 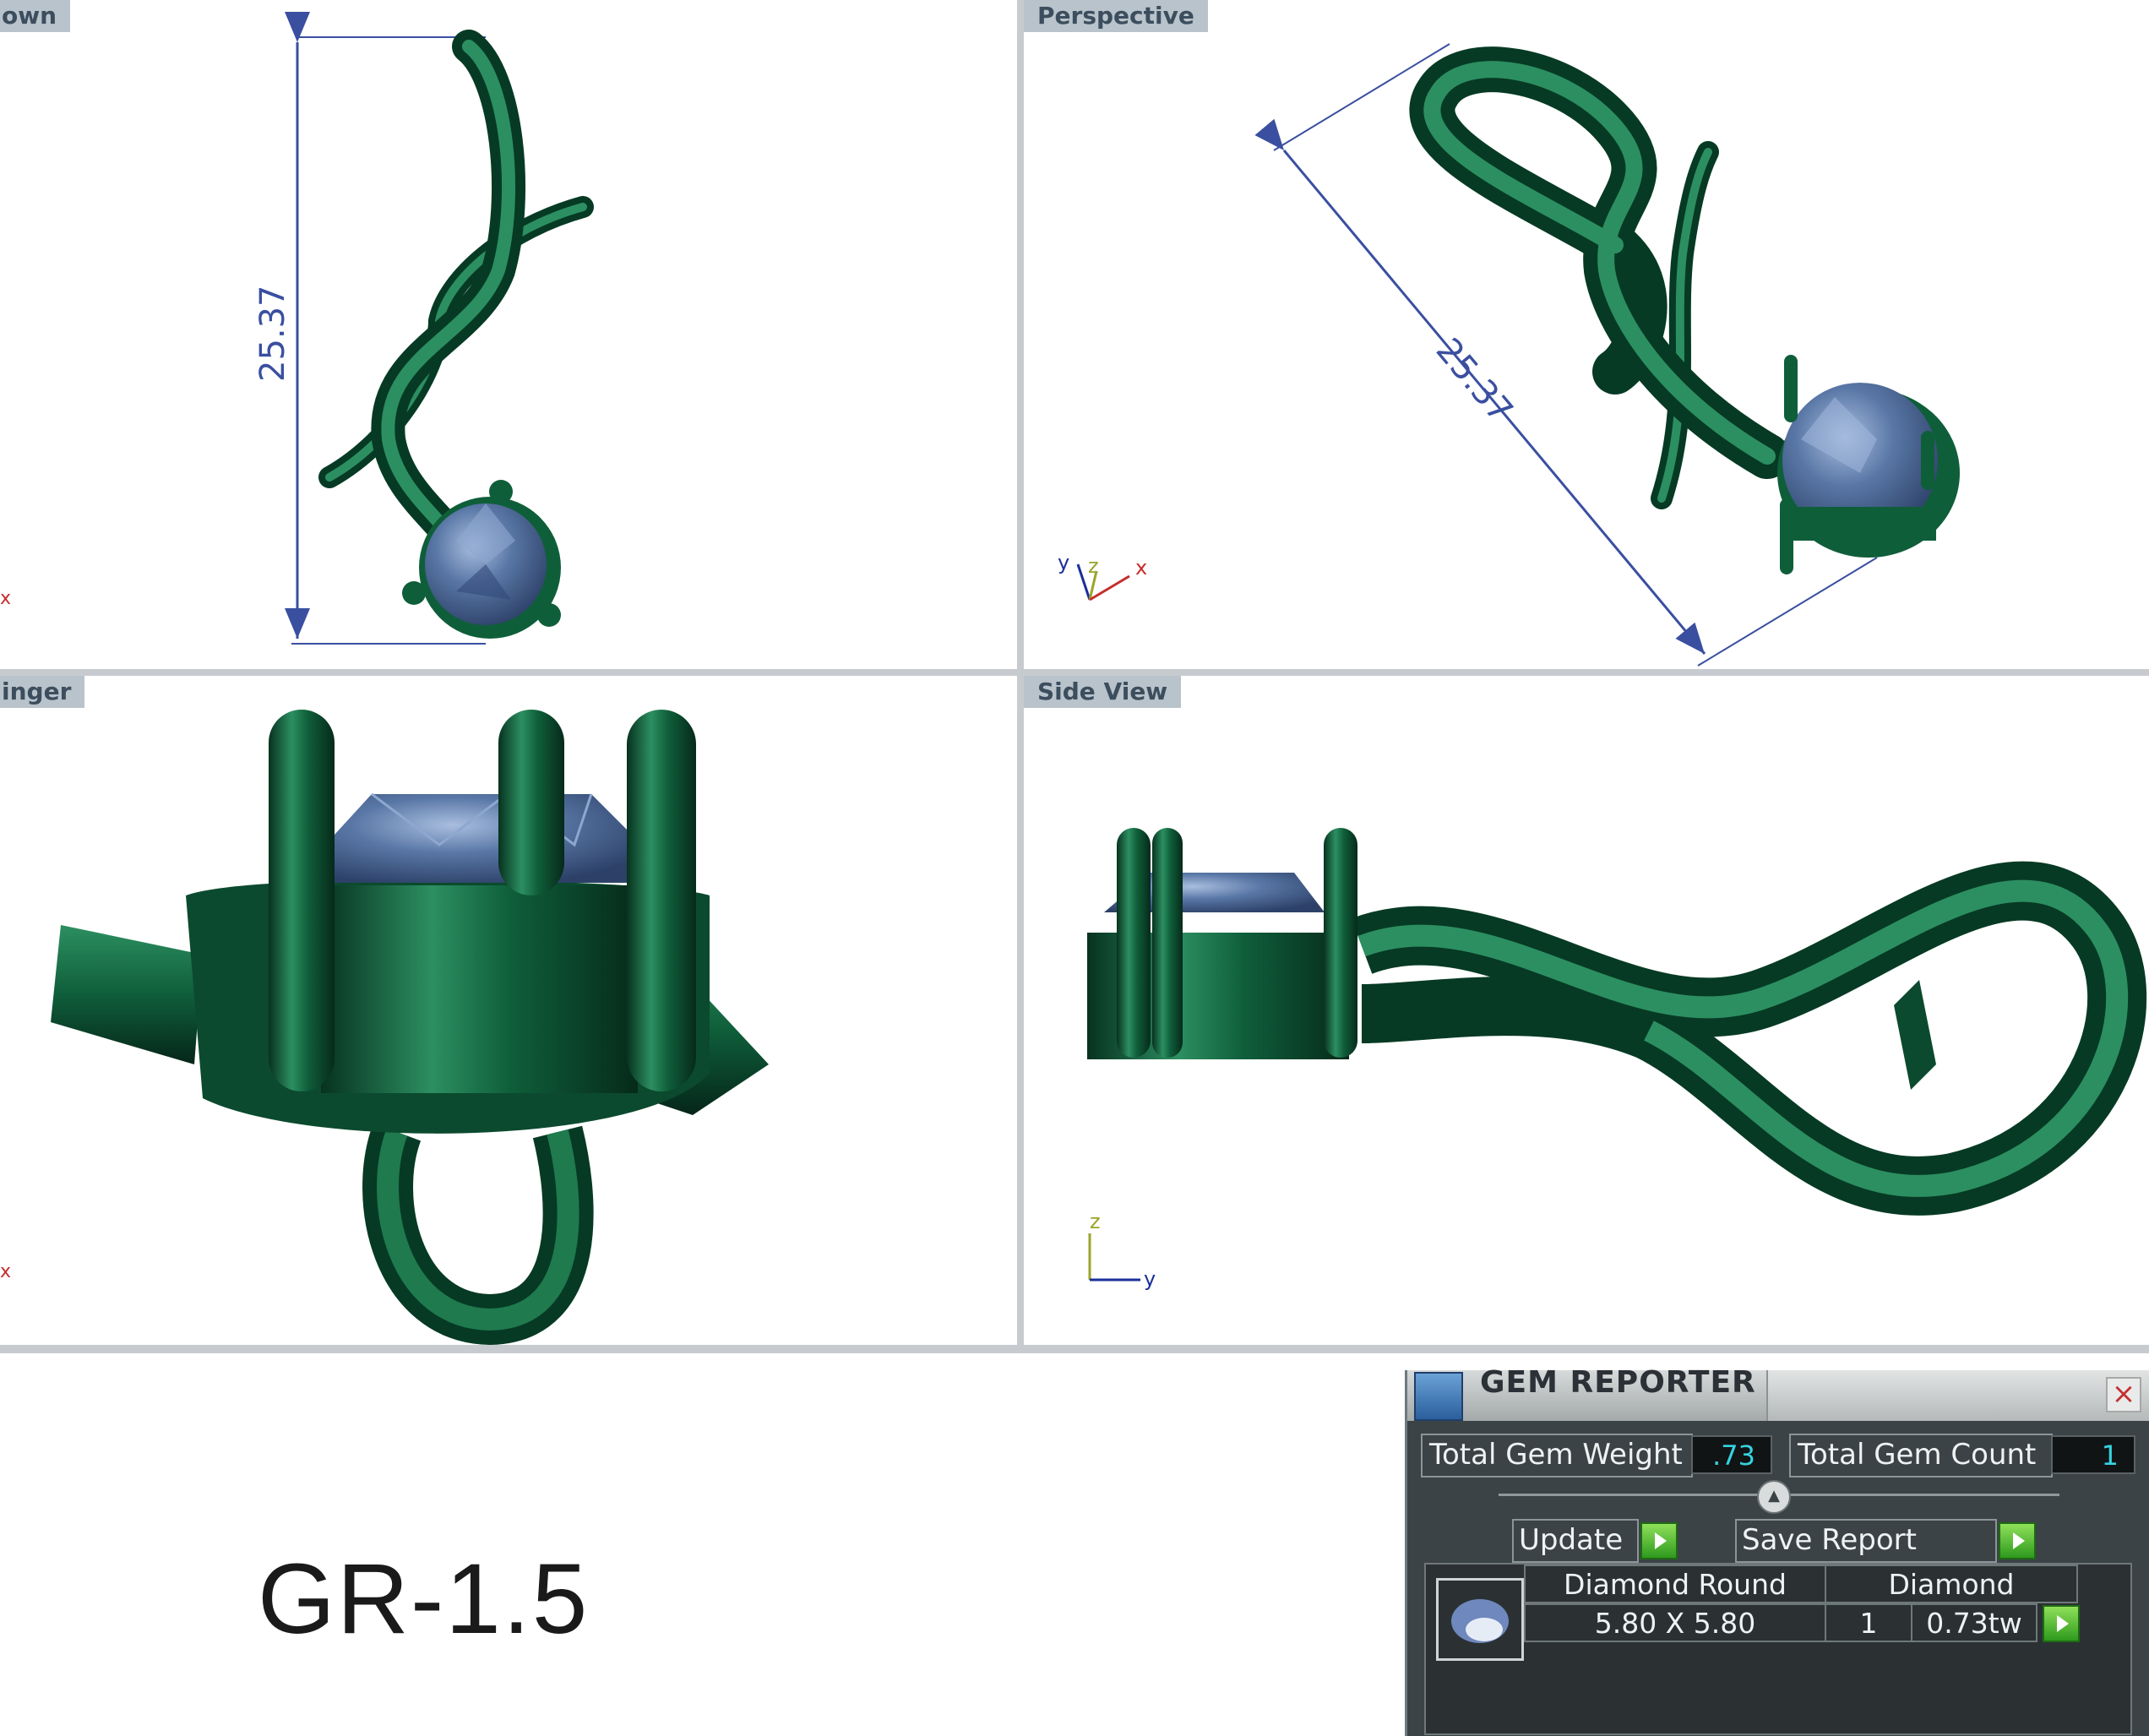 What do you see at coordinates (424, 1599) in the screenshot?
I see `part-number: GR-1.5` at bounding box center [424, 1599].